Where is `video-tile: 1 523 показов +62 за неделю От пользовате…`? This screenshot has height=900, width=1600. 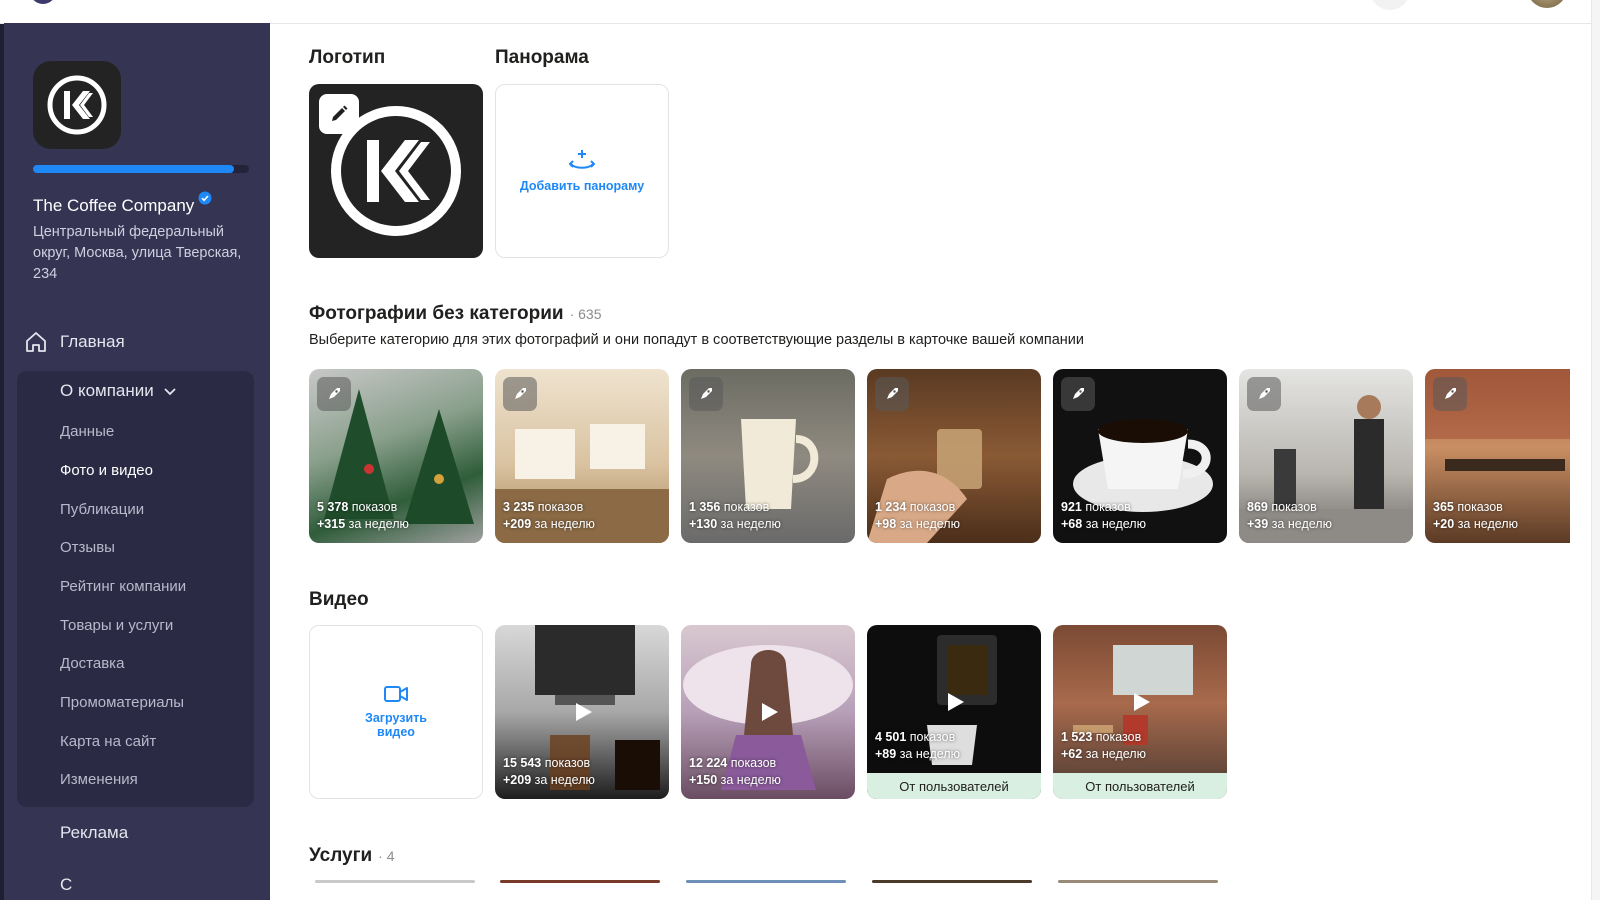 video-tile: 1 523 показов +62 за неделю От пользовате… is located at coordinates (1140, 712).